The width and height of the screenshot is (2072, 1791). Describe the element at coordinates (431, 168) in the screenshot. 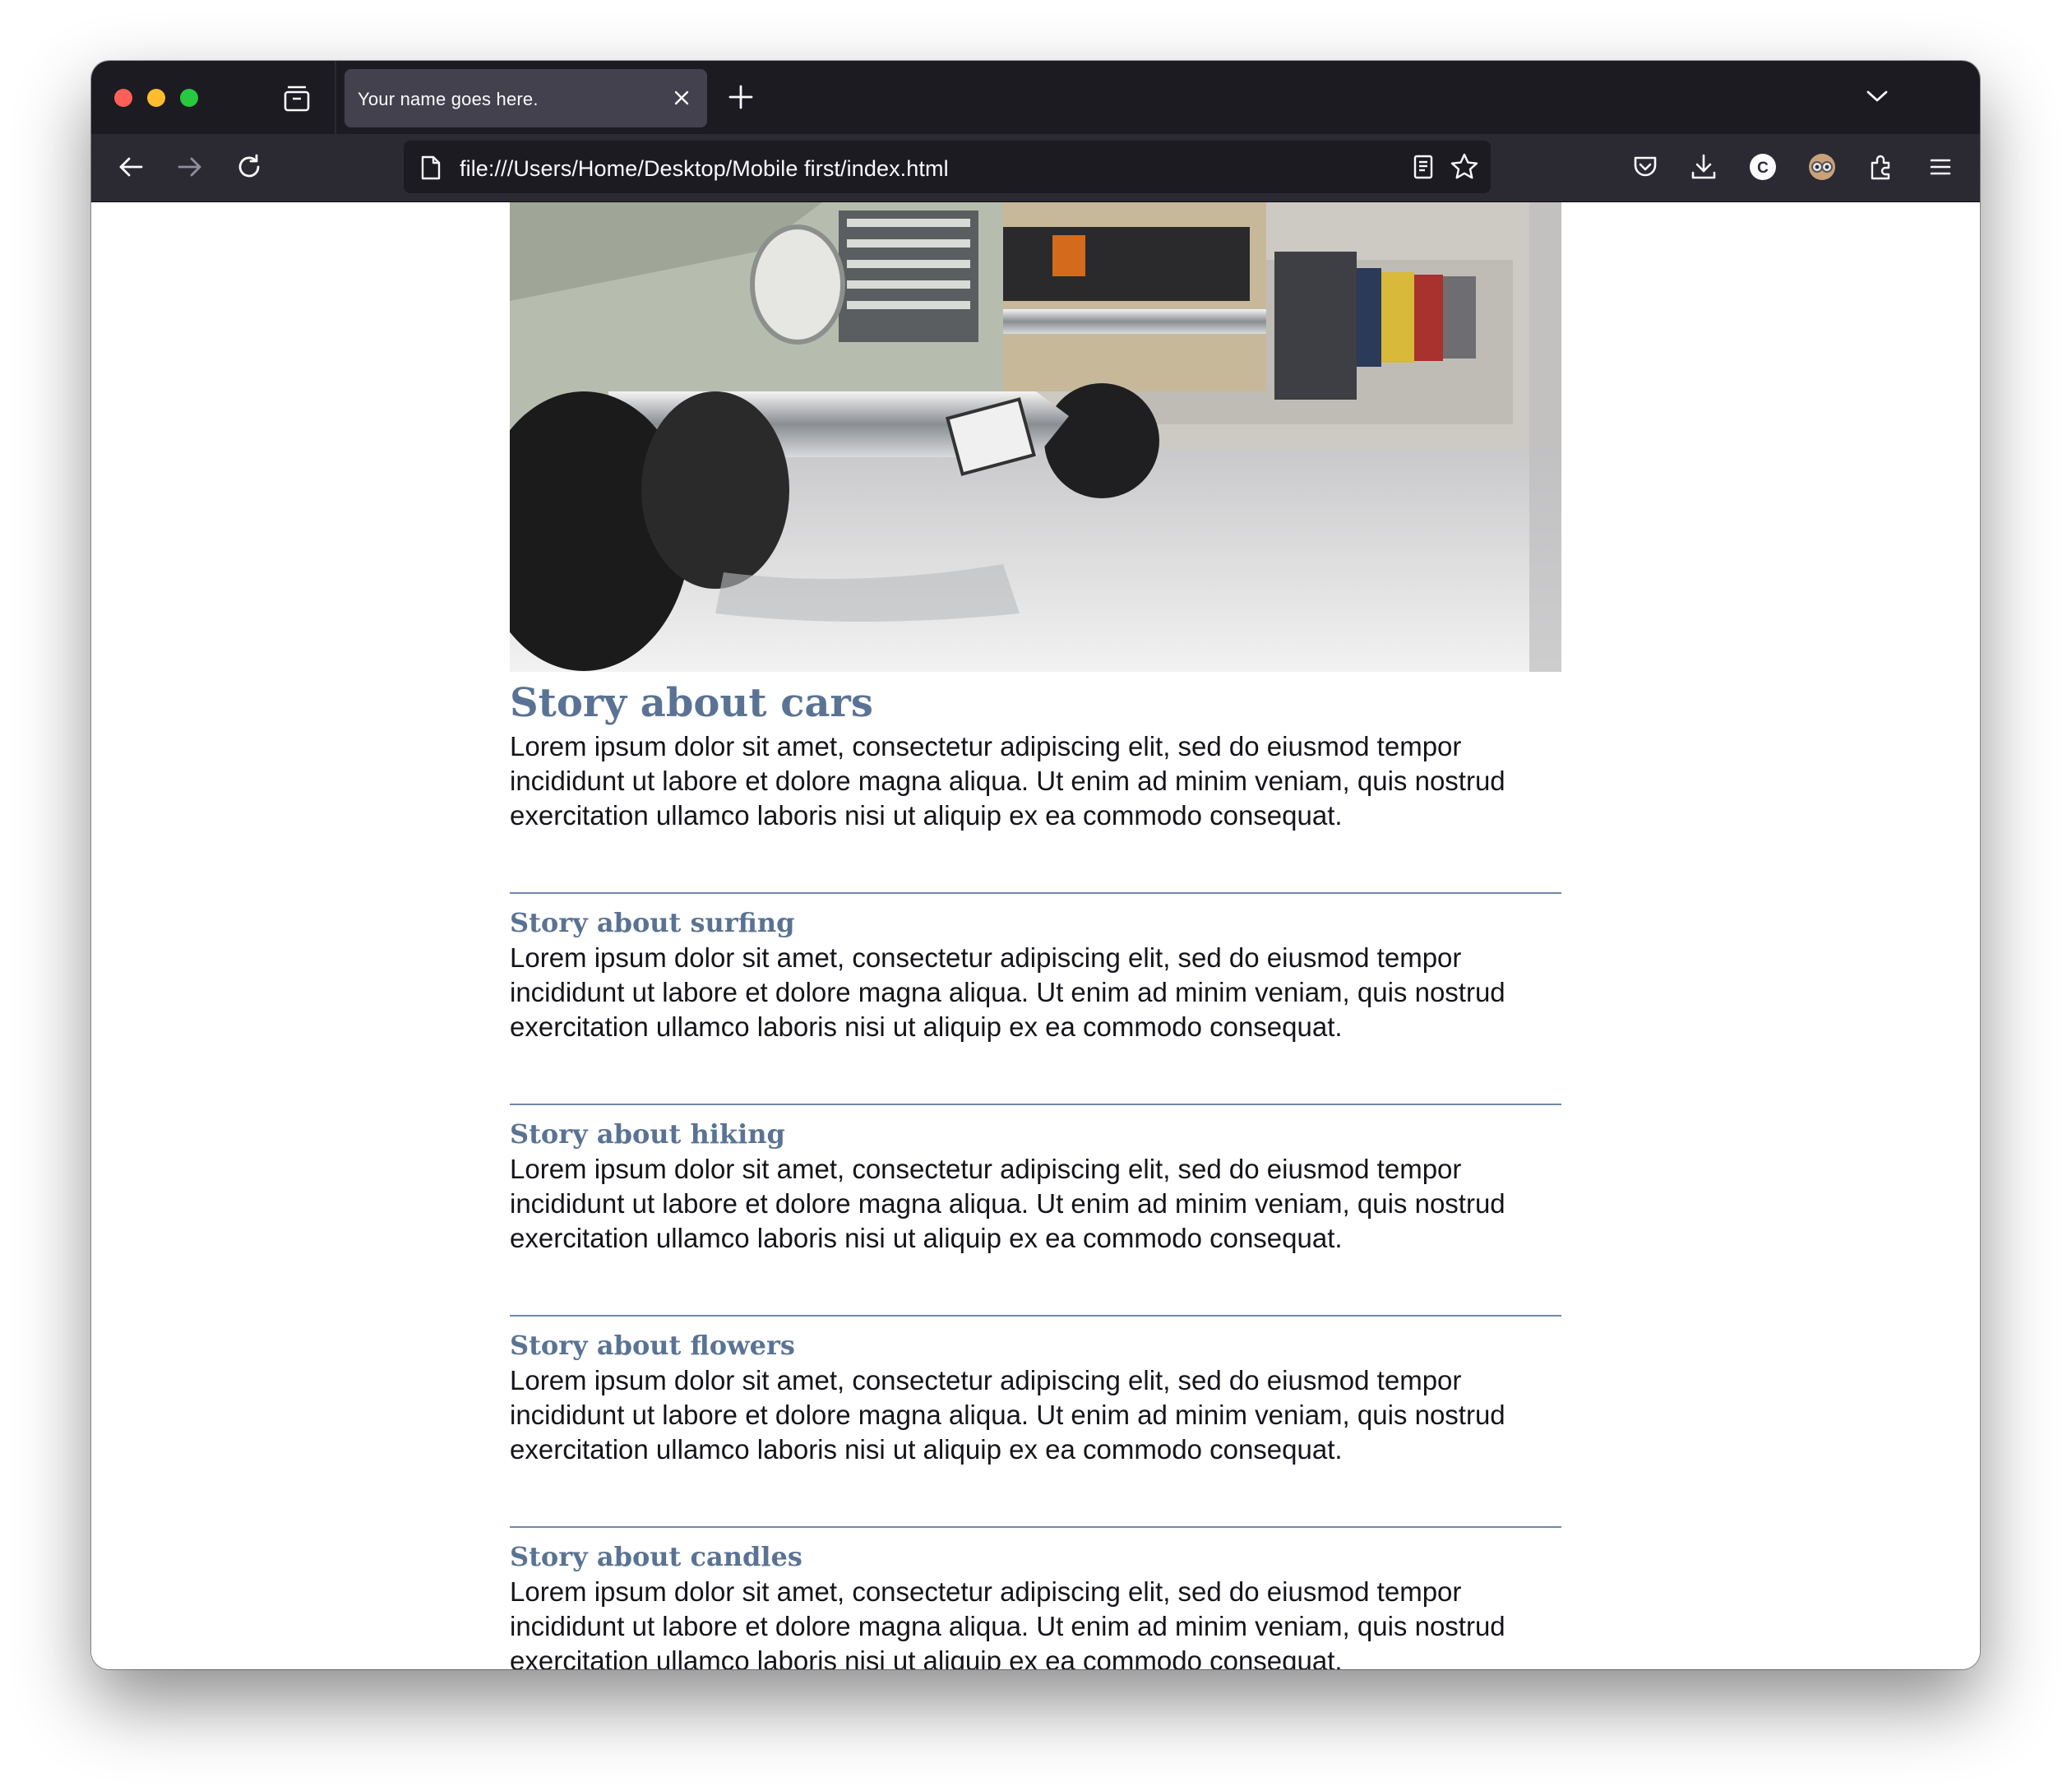

I see `page-icon` at that location.